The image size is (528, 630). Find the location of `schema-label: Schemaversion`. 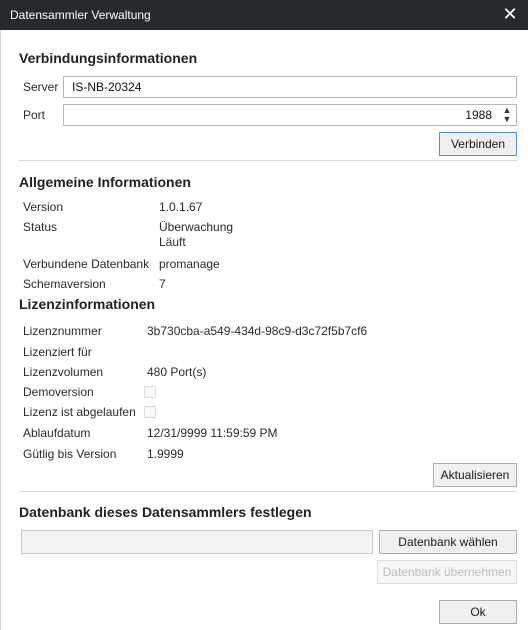

schema-label: Schemaversion is located at coordinates (64, 284).